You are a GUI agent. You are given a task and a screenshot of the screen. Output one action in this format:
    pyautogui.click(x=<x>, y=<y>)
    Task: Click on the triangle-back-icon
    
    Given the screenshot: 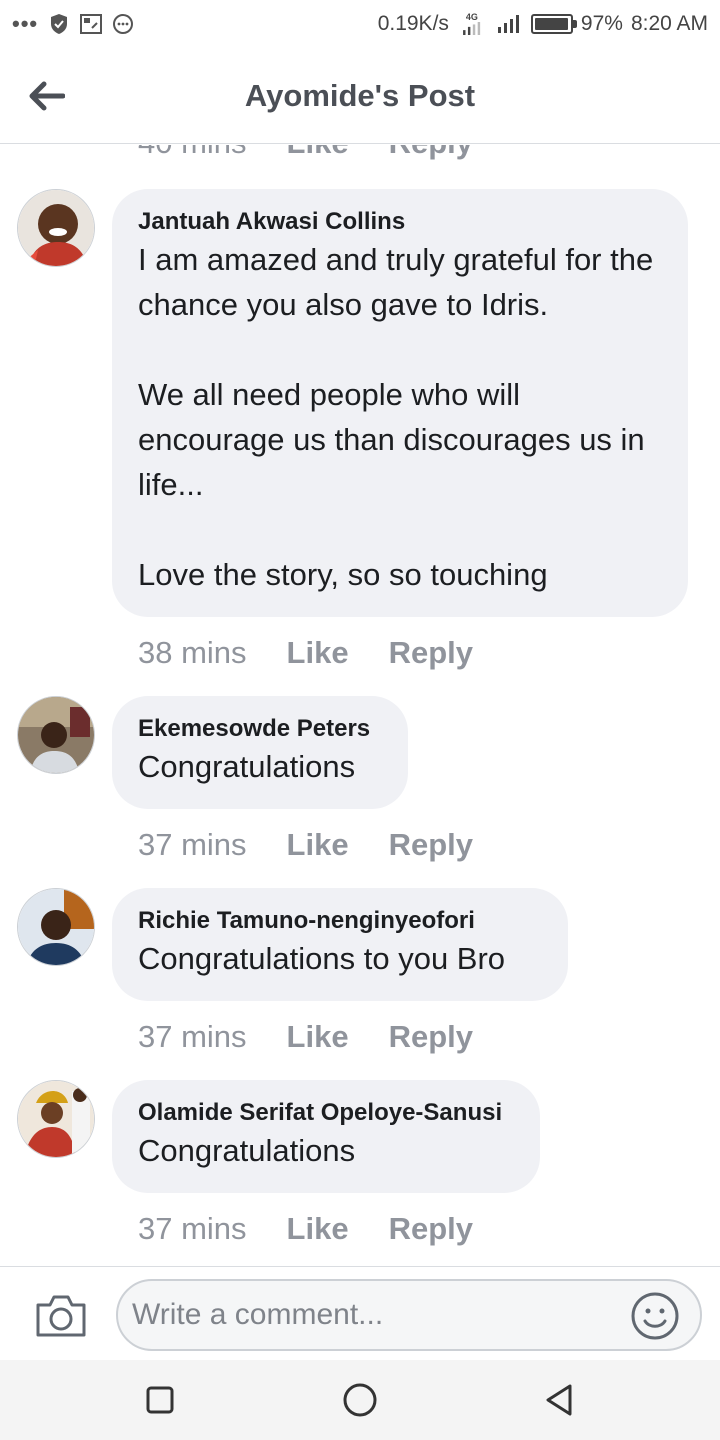 What is the action you would take?
    pyautogui.click(x=559, y=1400)
    